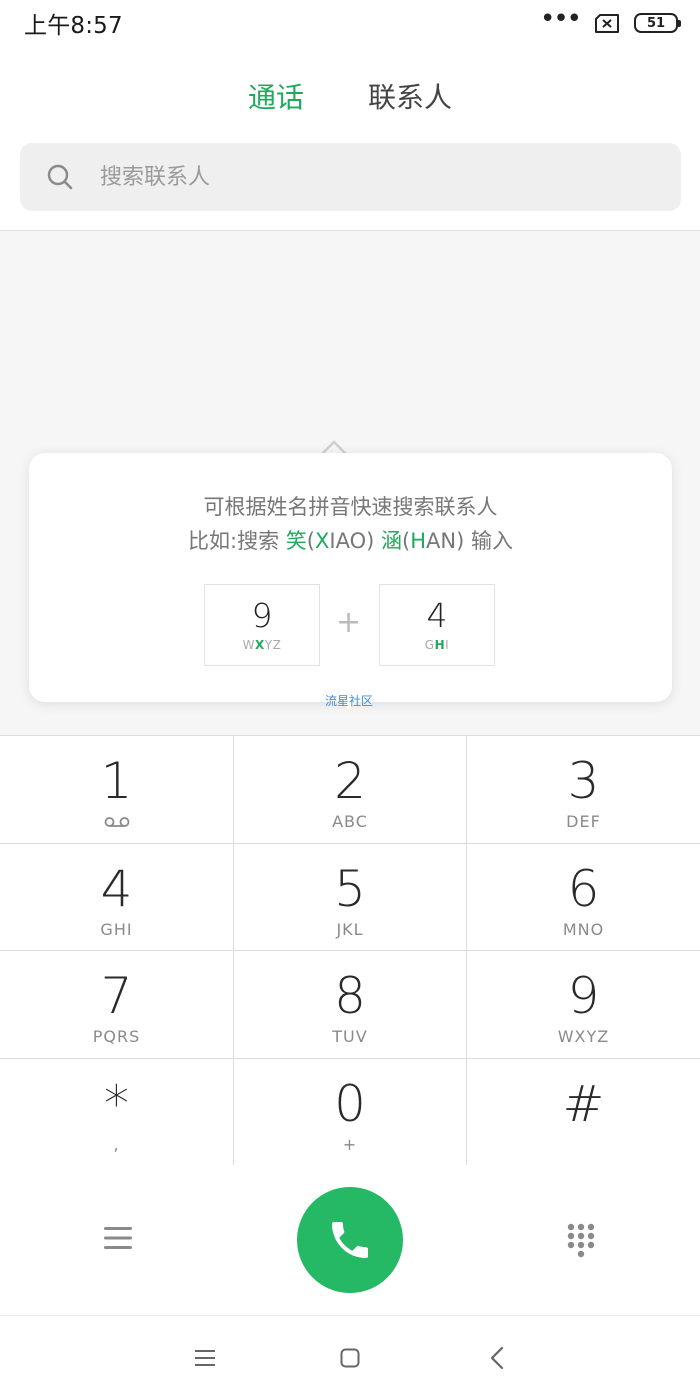  I want to click on tab-calls: 通话, so click(276, 96).